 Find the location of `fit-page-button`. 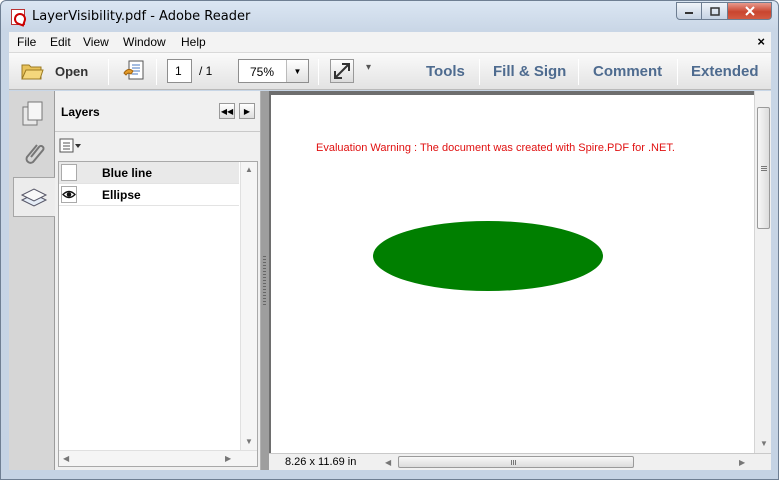

fit-page-button is located at coordinates (342, 71).